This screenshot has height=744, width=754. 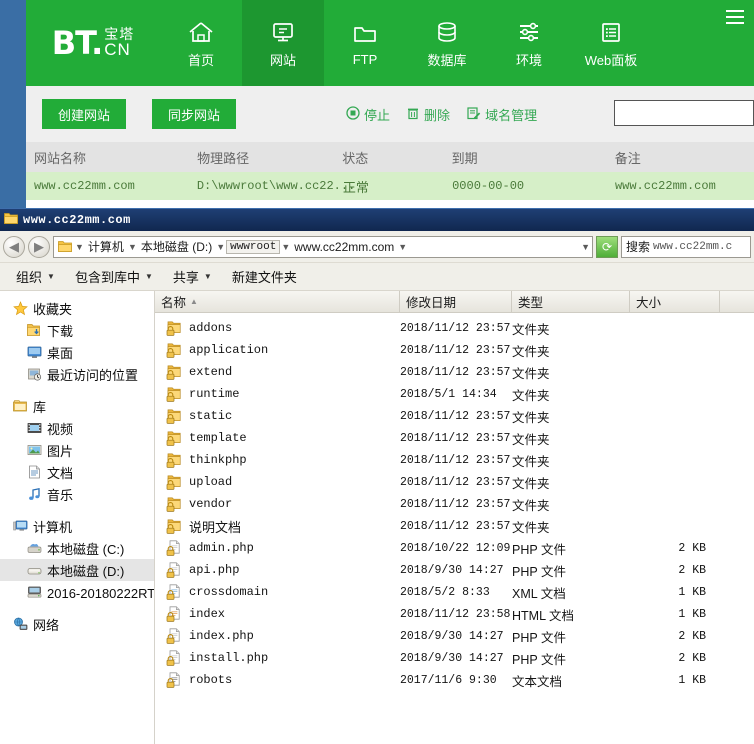 What do you see at coordinates (106, 246) in the screenshot?
I see `breadcrumb-item-computer: 计算机` at bounding box center [106, 246].